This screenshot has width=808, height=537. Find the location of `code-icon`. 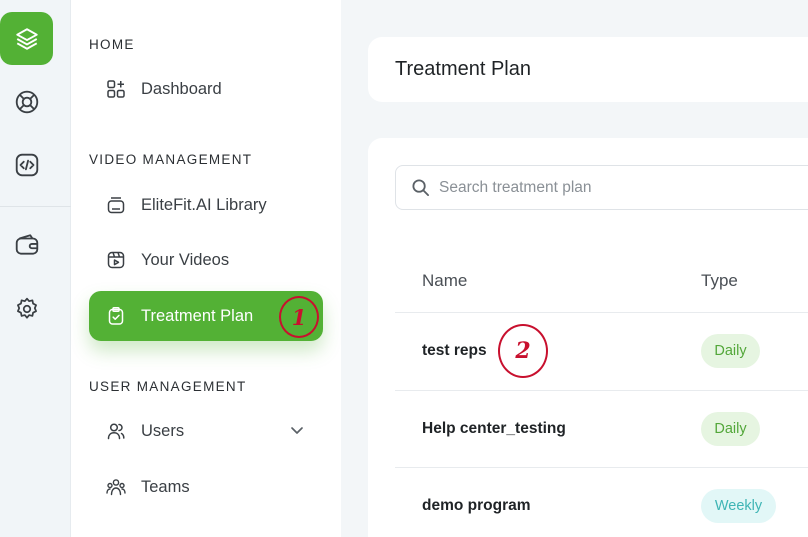

code-icon is located at coordinates (26, 164).